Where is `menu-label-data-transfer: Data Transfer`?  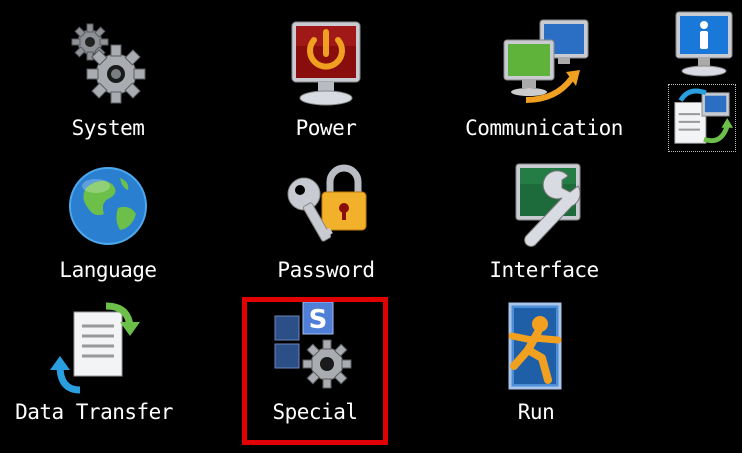 menu-label-data-transfer: Data Transfer is located at coordinates (94, 412).